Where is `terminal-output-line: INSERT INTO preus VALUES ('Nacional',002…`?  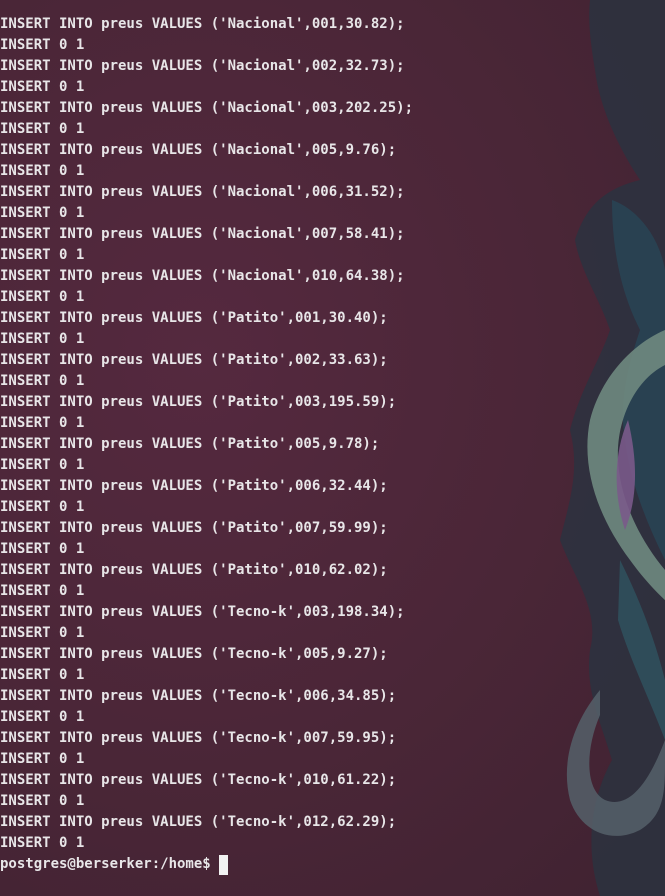
terminal-output-line: INSERT INTO preus VALUES ('Nacional',002… is located at coordinates (202, 66).